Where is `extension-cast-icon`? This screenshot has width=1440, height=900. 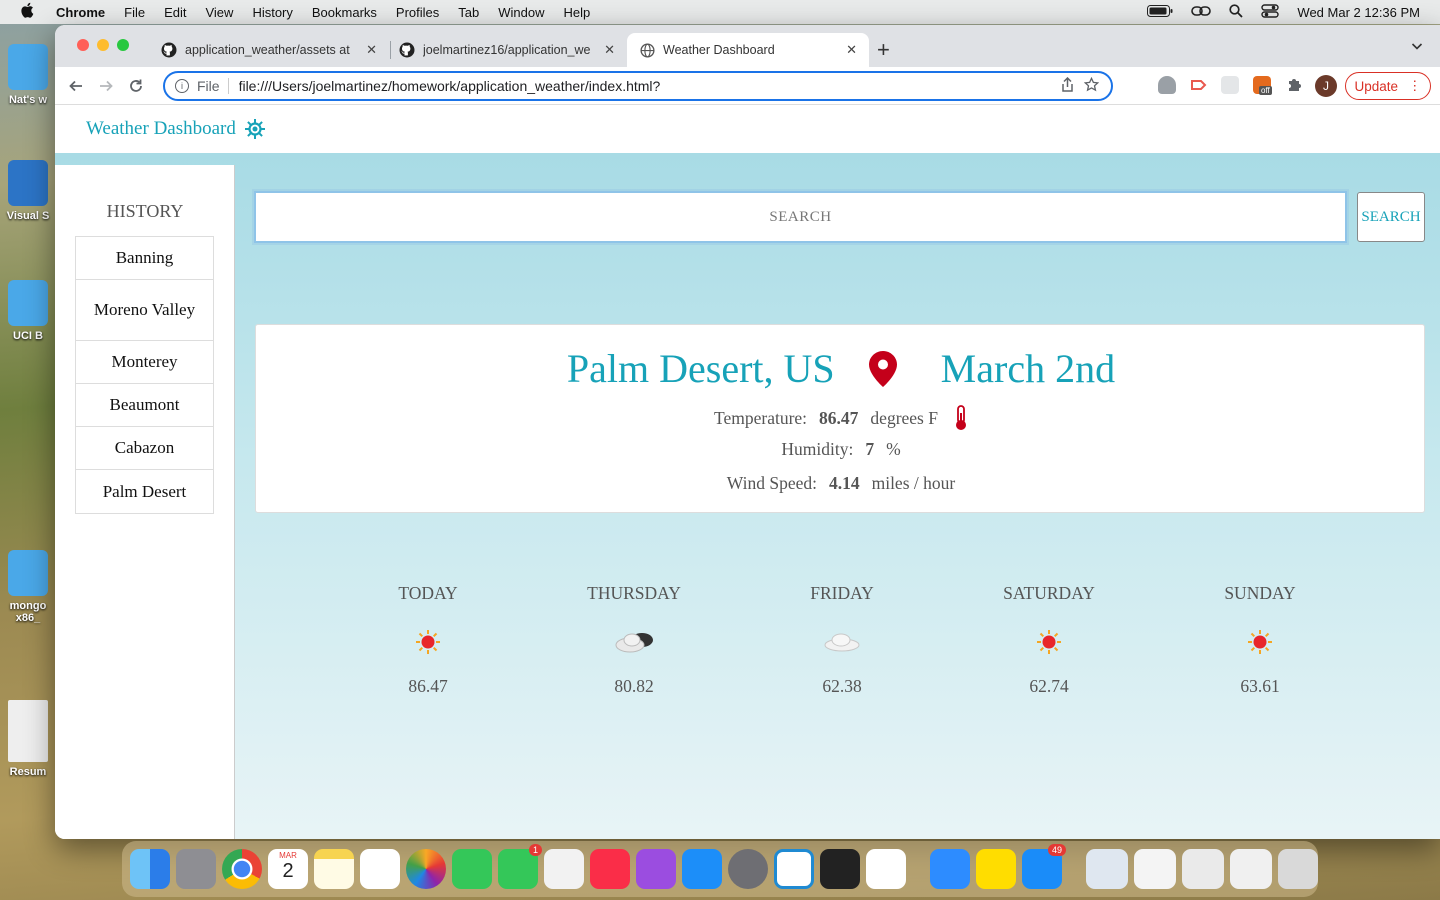
extension-cast-icon is located at coordinates (1198, 85).